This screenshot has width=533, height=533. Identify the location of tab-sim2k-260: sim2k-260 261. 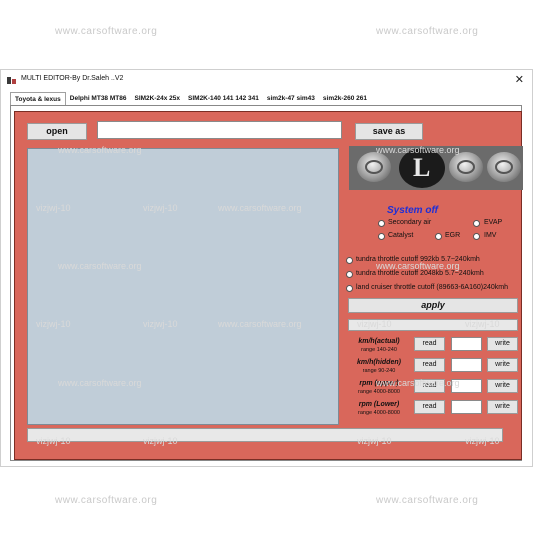
(345, 99).